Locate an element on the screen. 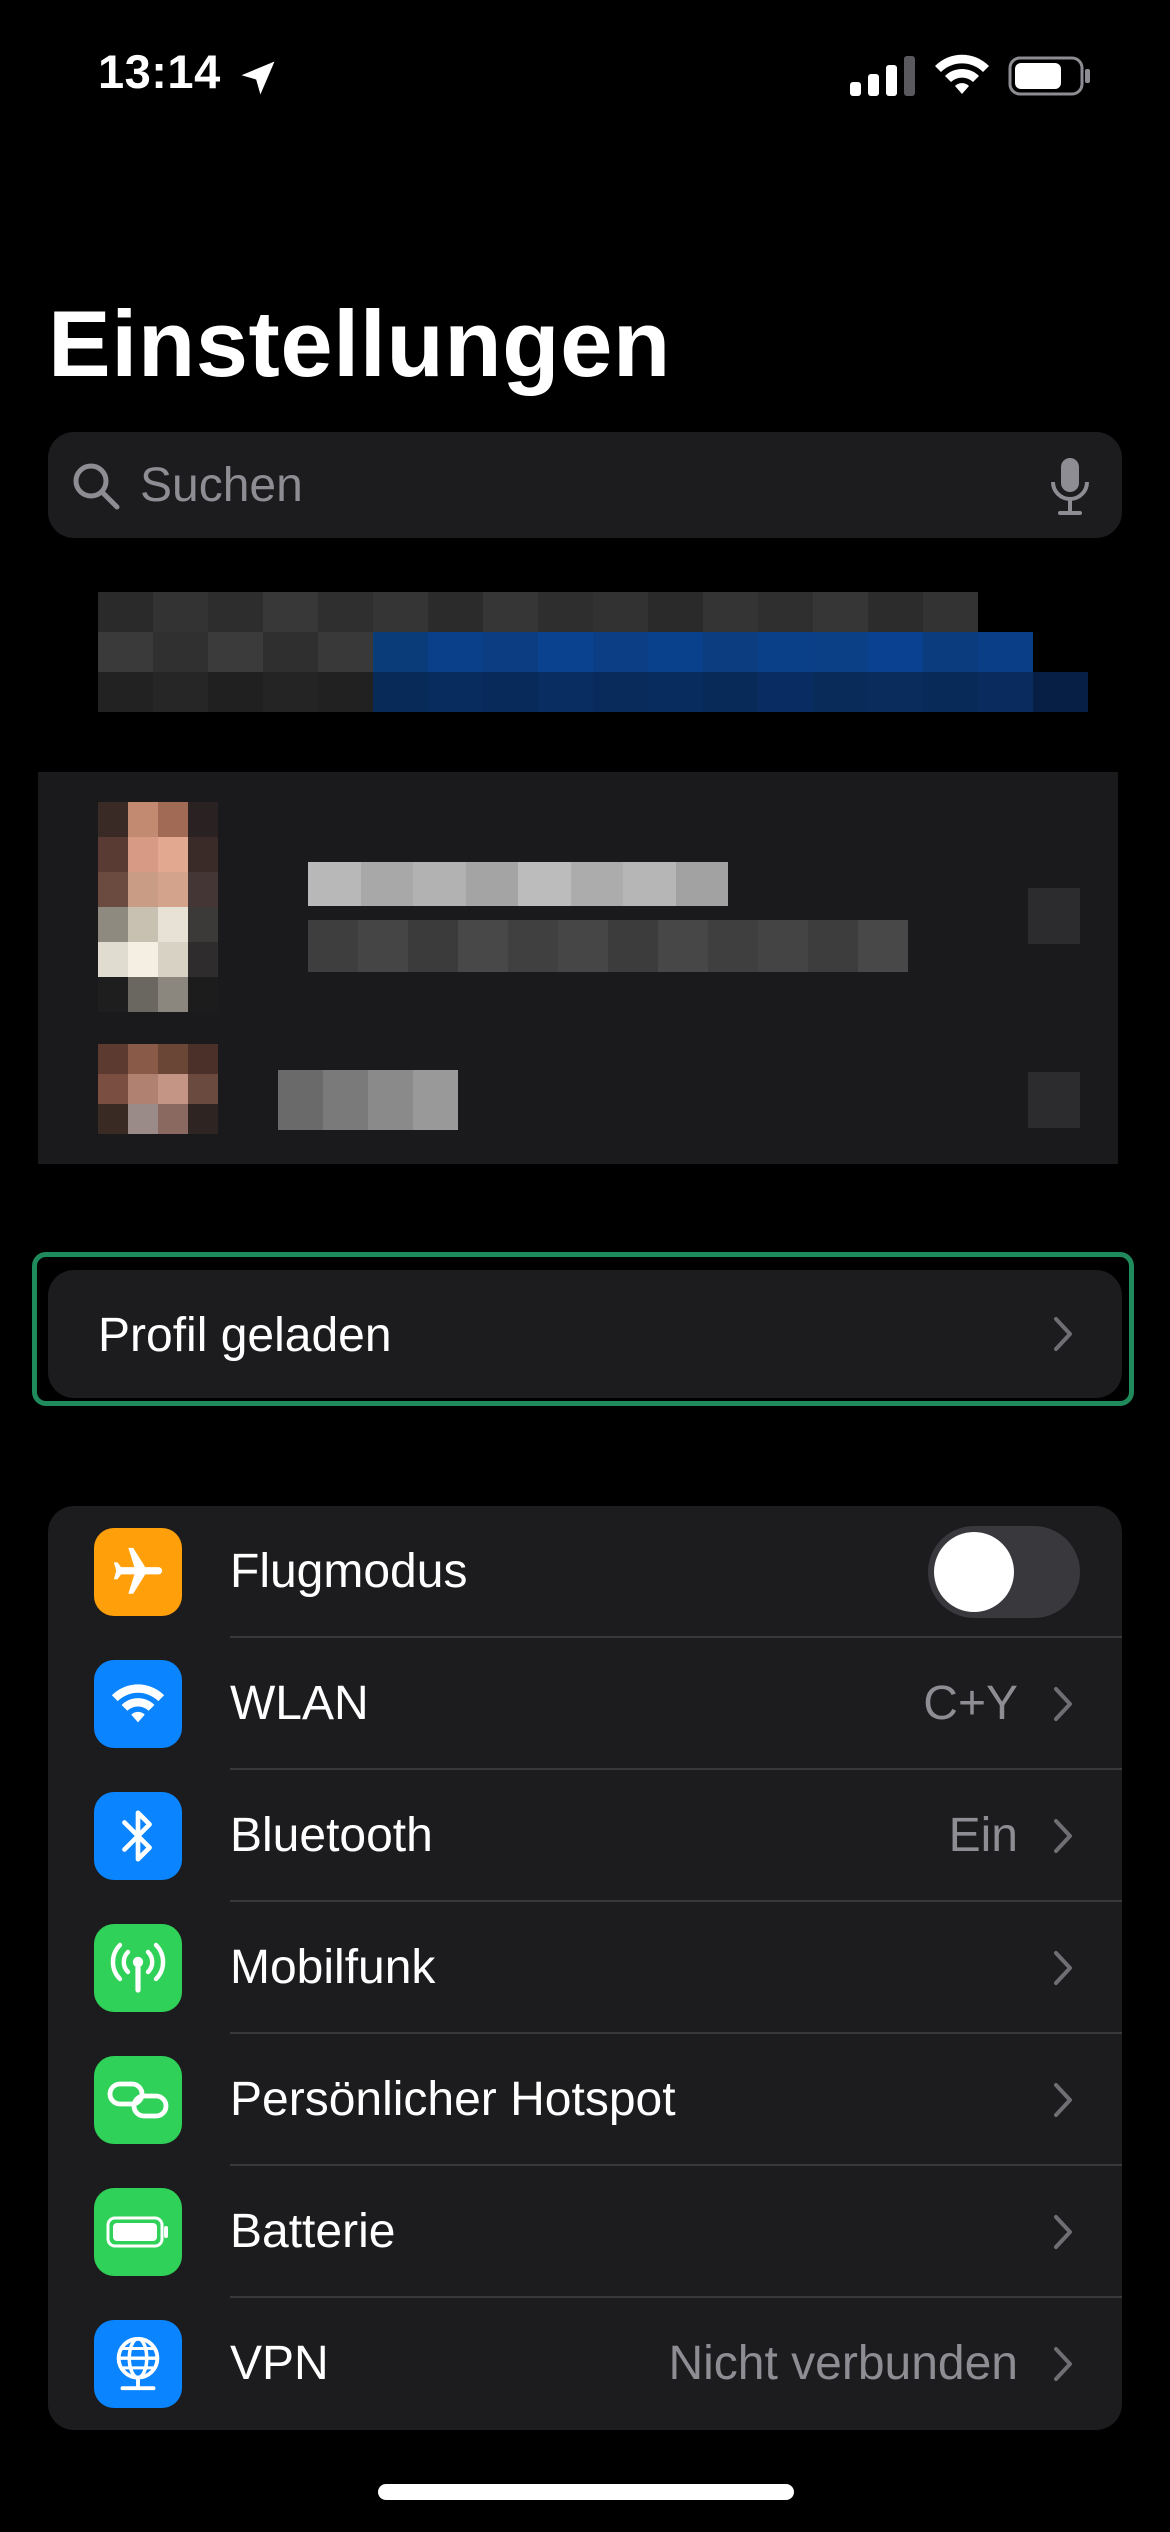 The width and height of the screenshot is (1170, 2532). search-bar is located at coordinates (585, 485).